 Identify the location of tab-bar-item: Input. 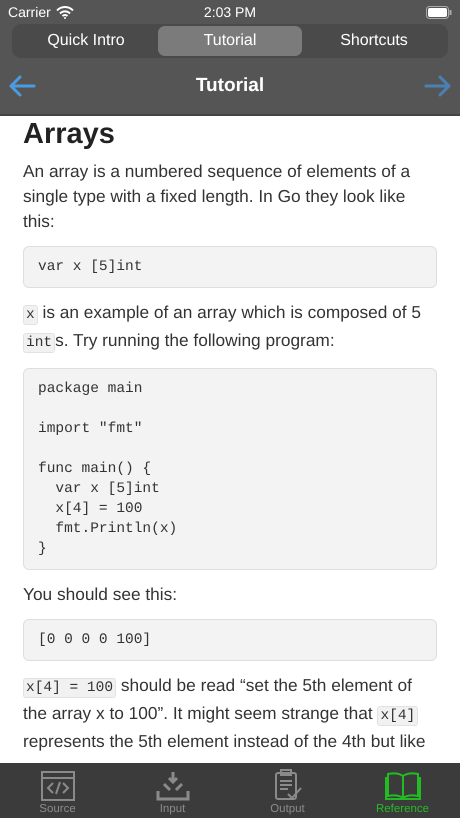
(172, 790).